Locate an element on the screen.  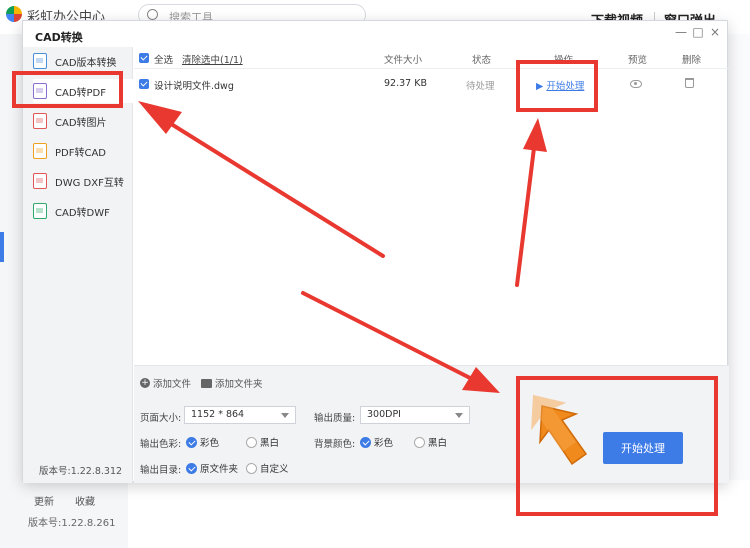
highlight-box-cad-to-pdf is located at coordinates (67, 89).